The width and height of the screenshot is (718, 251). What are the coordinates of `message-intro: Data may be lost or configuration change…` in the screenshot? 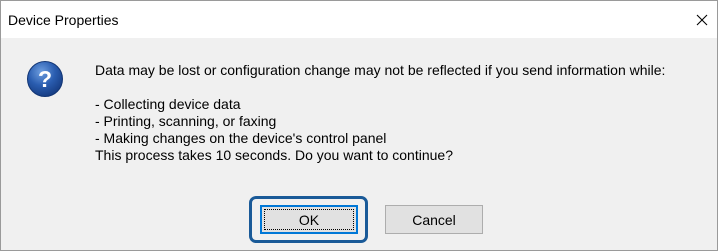 It's located at (380, 70).